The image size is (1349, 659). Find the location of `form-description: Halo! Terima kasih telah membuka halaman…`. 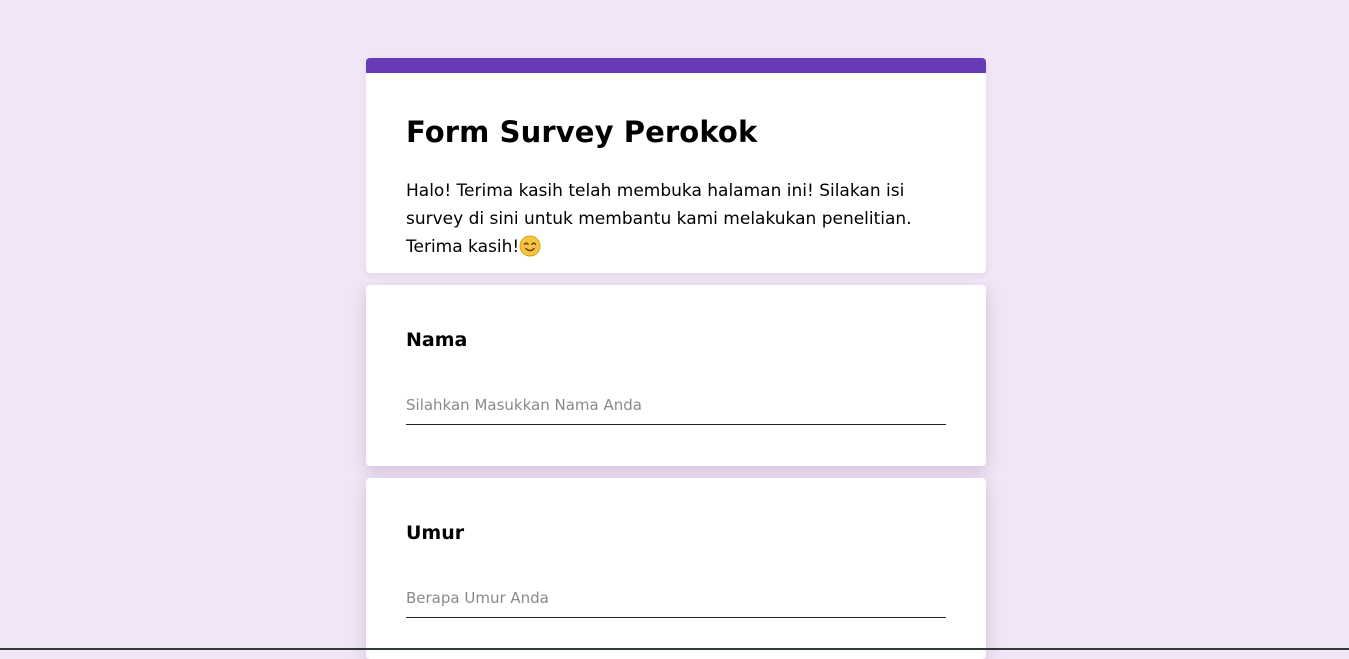

form-description: Halo! Terima kasih telah membuka halaman… is located at coordinates (676, 219).